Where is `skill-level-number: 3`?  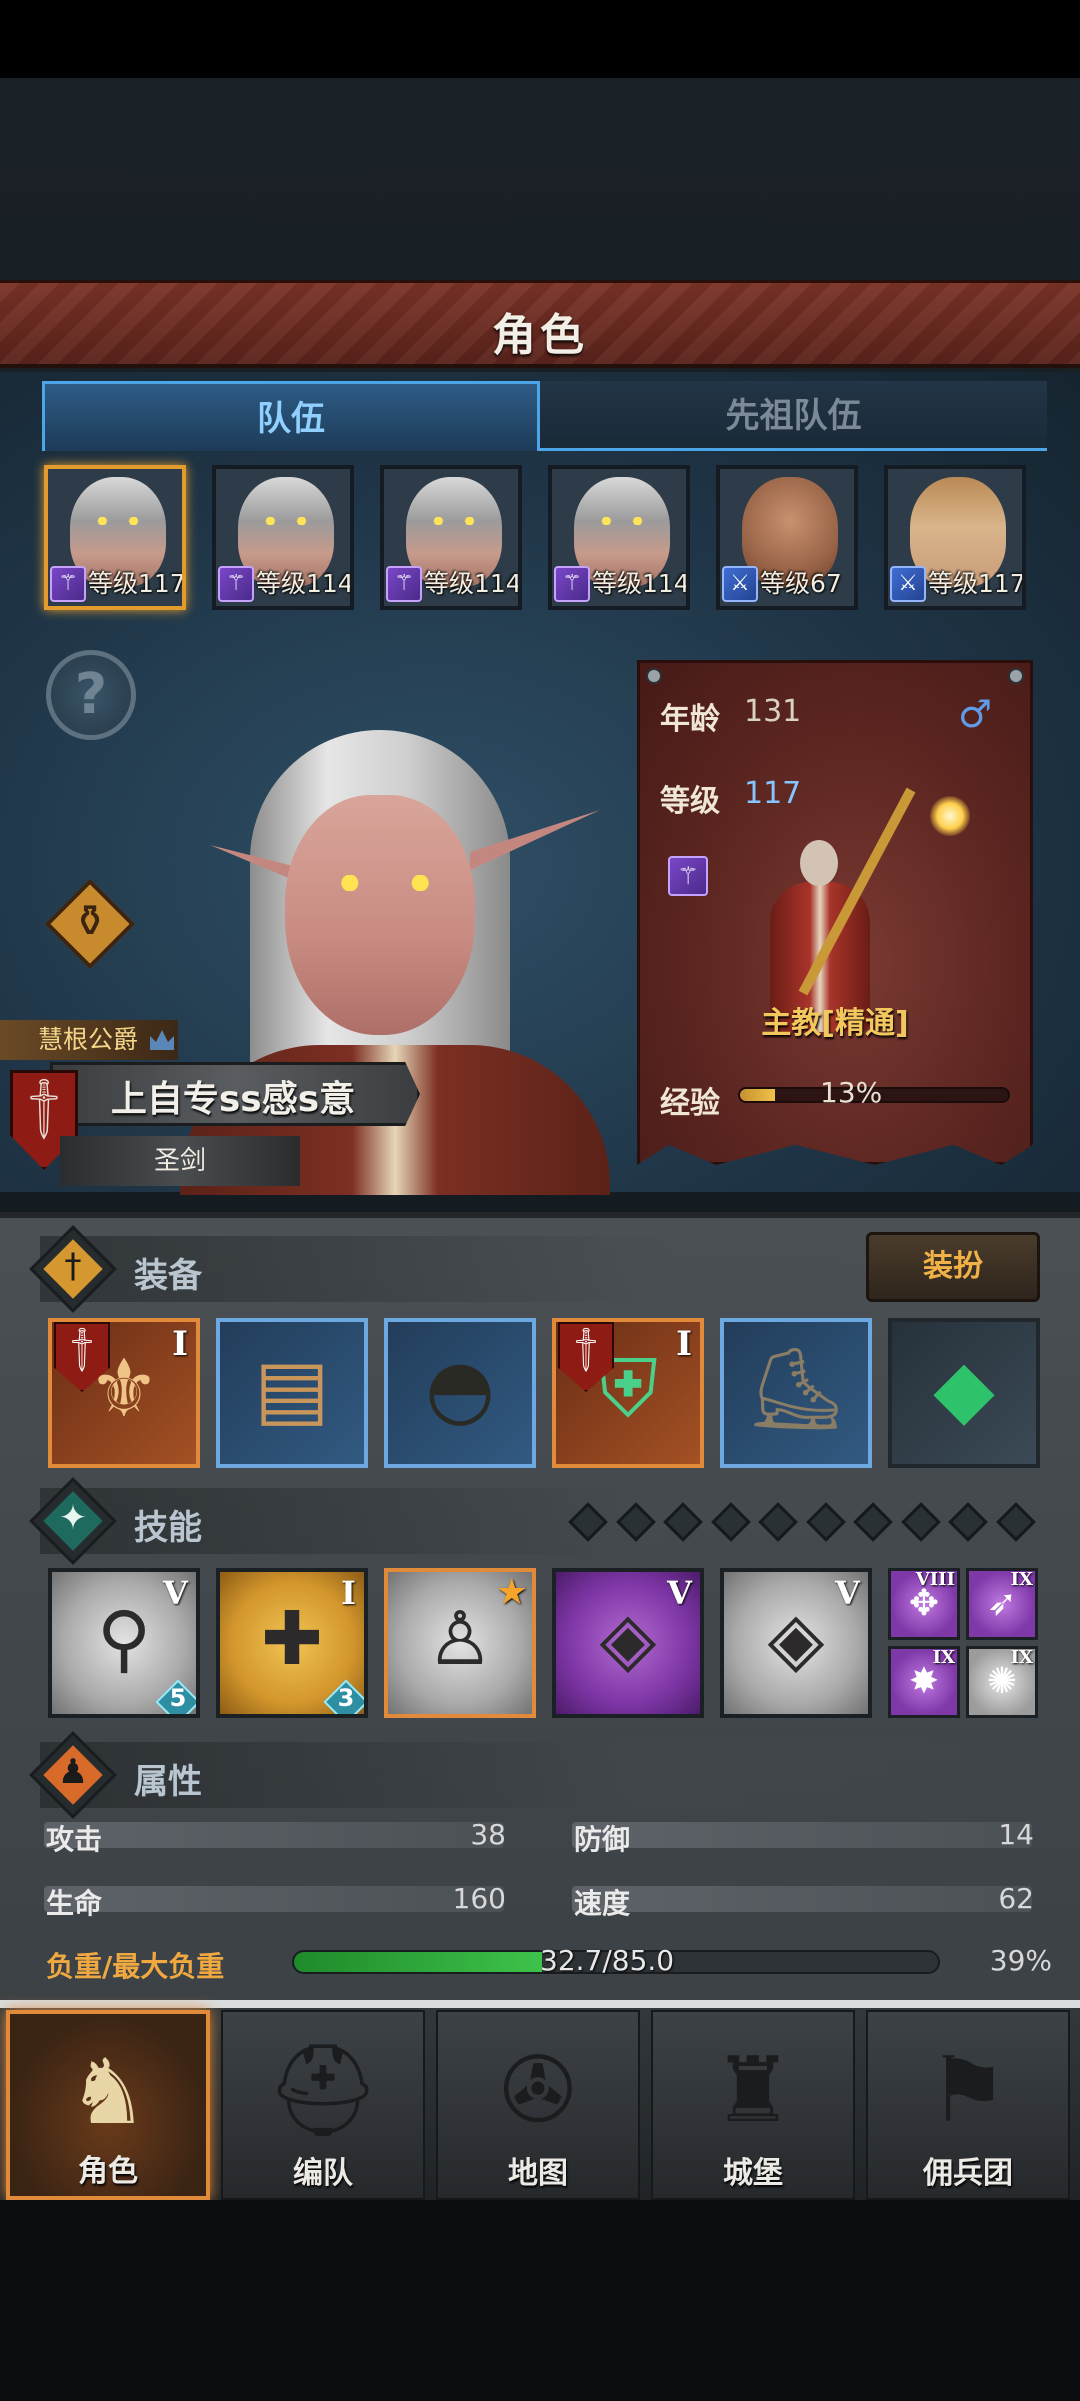
skill-level-number: 3 is located at coordinates (346, 1698).